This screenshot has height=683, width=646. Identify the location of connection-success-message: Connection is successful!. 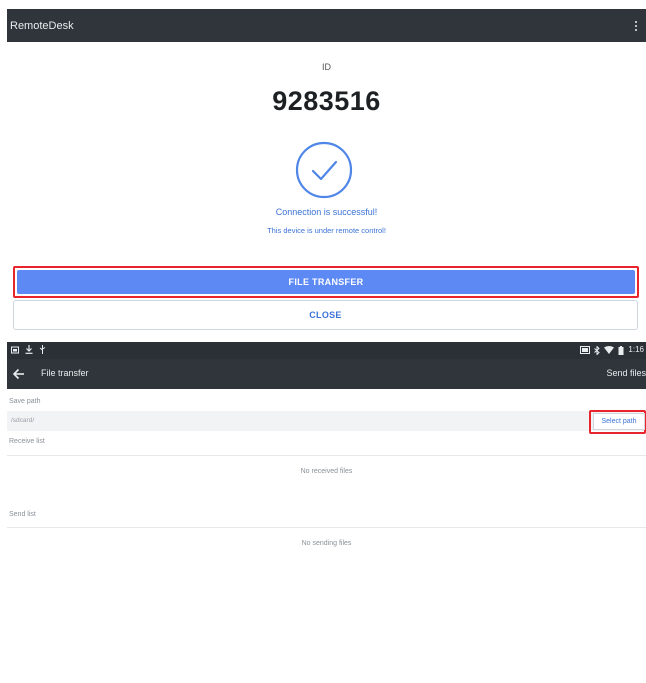
(326, 212).